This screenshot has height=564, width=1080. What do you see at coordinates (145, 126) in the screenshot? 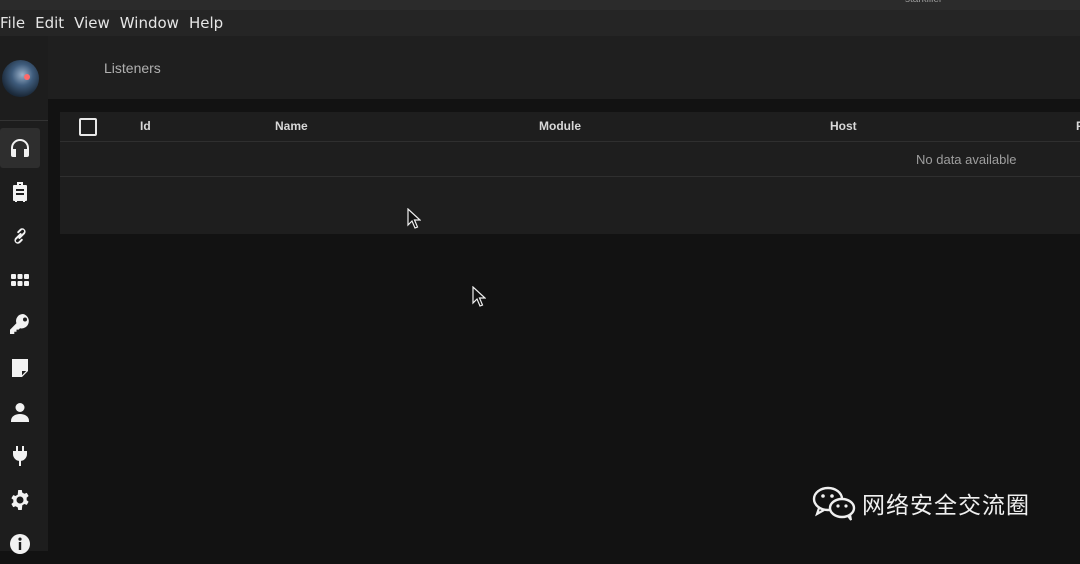
I see `column-header-id: Id` at bounding box center [145, 126].